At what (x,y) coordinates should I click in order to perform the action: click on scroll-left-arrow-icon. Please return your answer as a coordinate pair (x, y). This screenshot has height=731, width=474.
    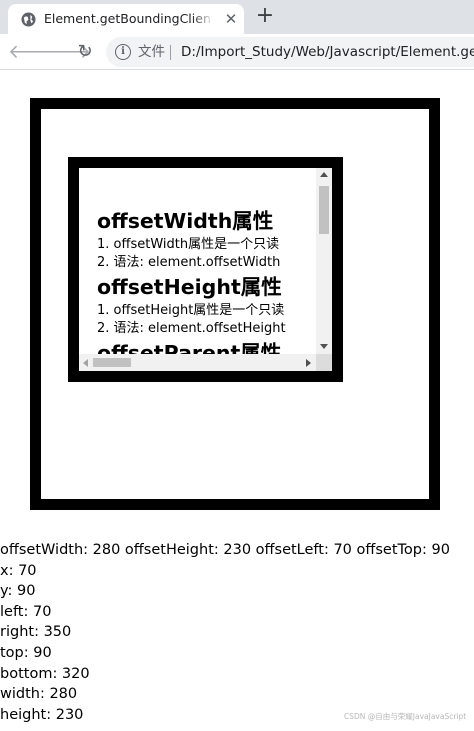
    Looking at the image, I should click on (85, 363).